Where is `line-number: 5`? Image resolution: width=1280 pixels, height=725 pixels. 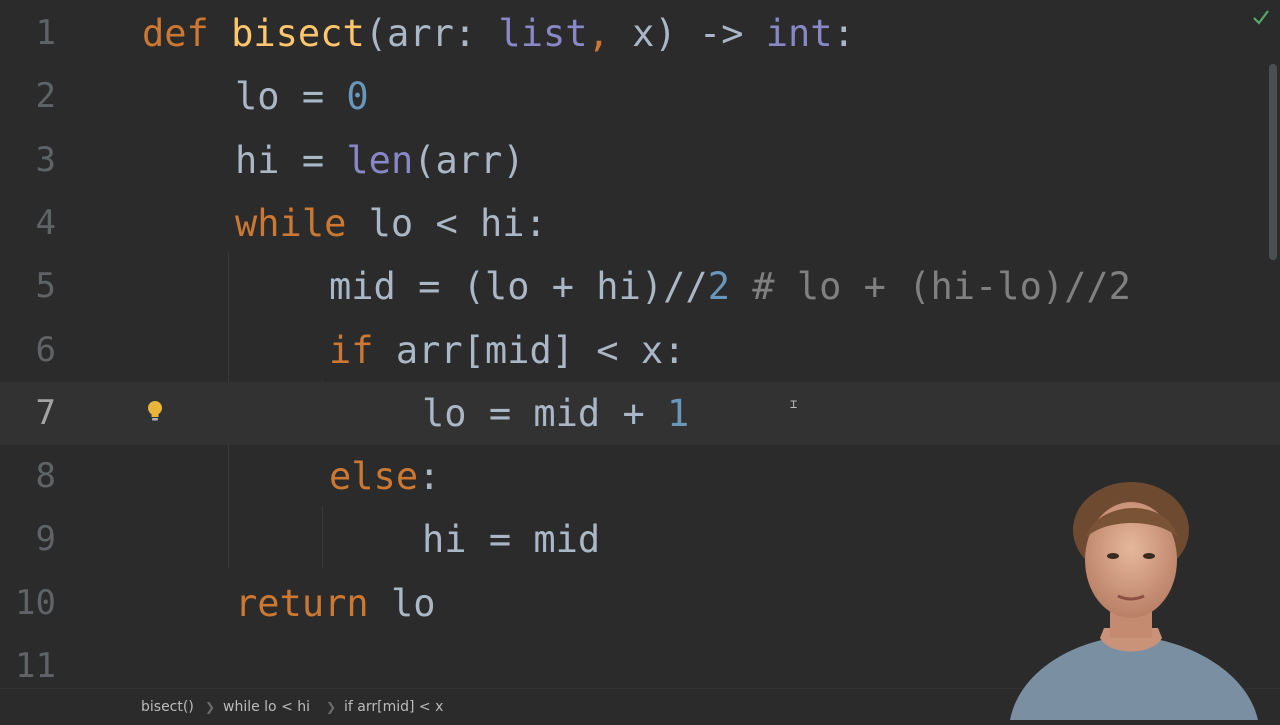 line-number: 5 is located at coordinates (28, 286).